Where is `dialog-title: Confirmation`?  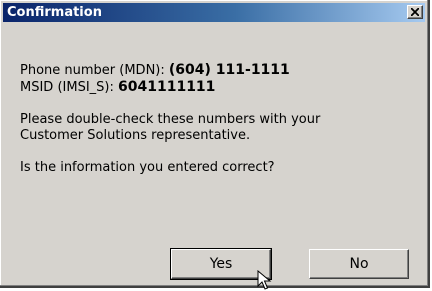
dialog-title: Confirmation is located at coordinates (54, 12).